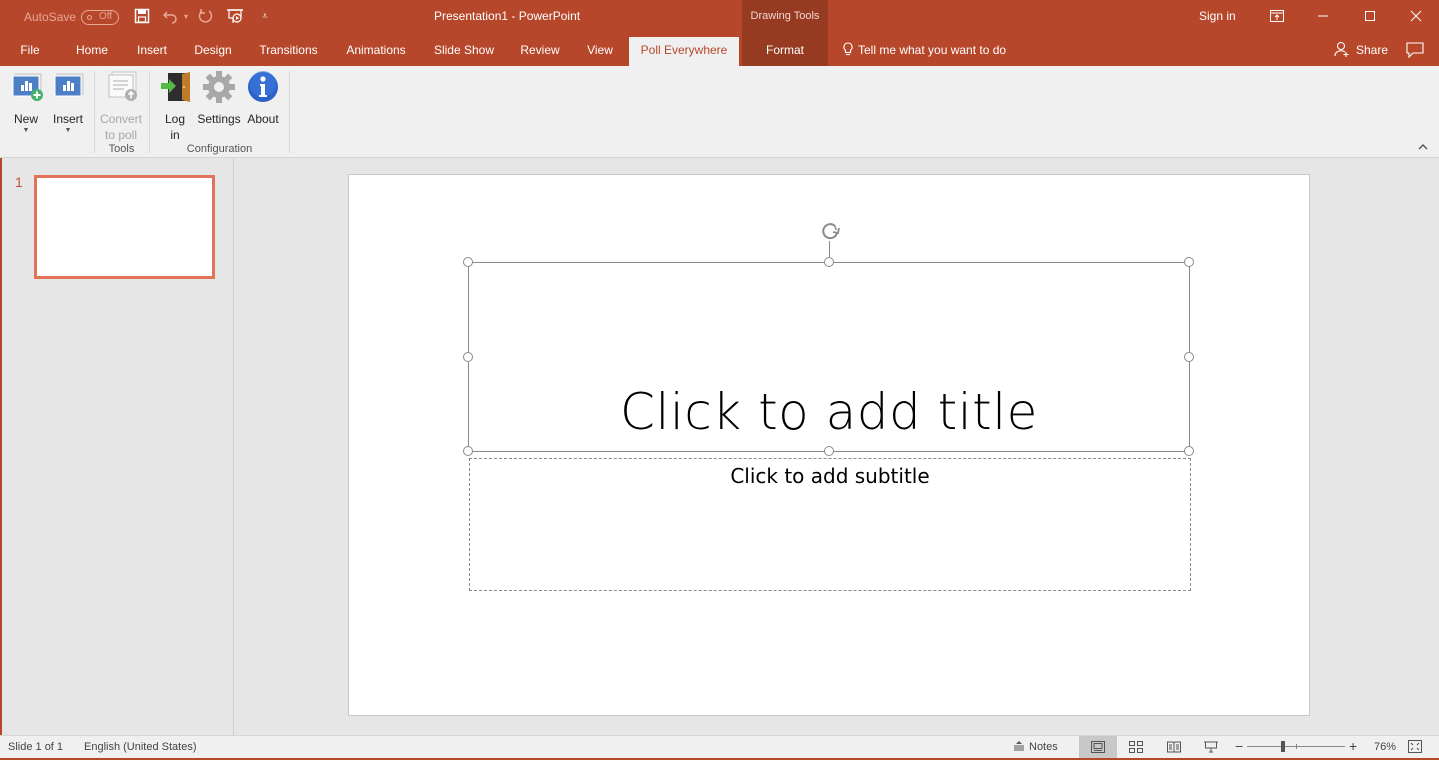 This screenshot has width=1439, height=760. I want to click on about-button: About, so click(263, 98).